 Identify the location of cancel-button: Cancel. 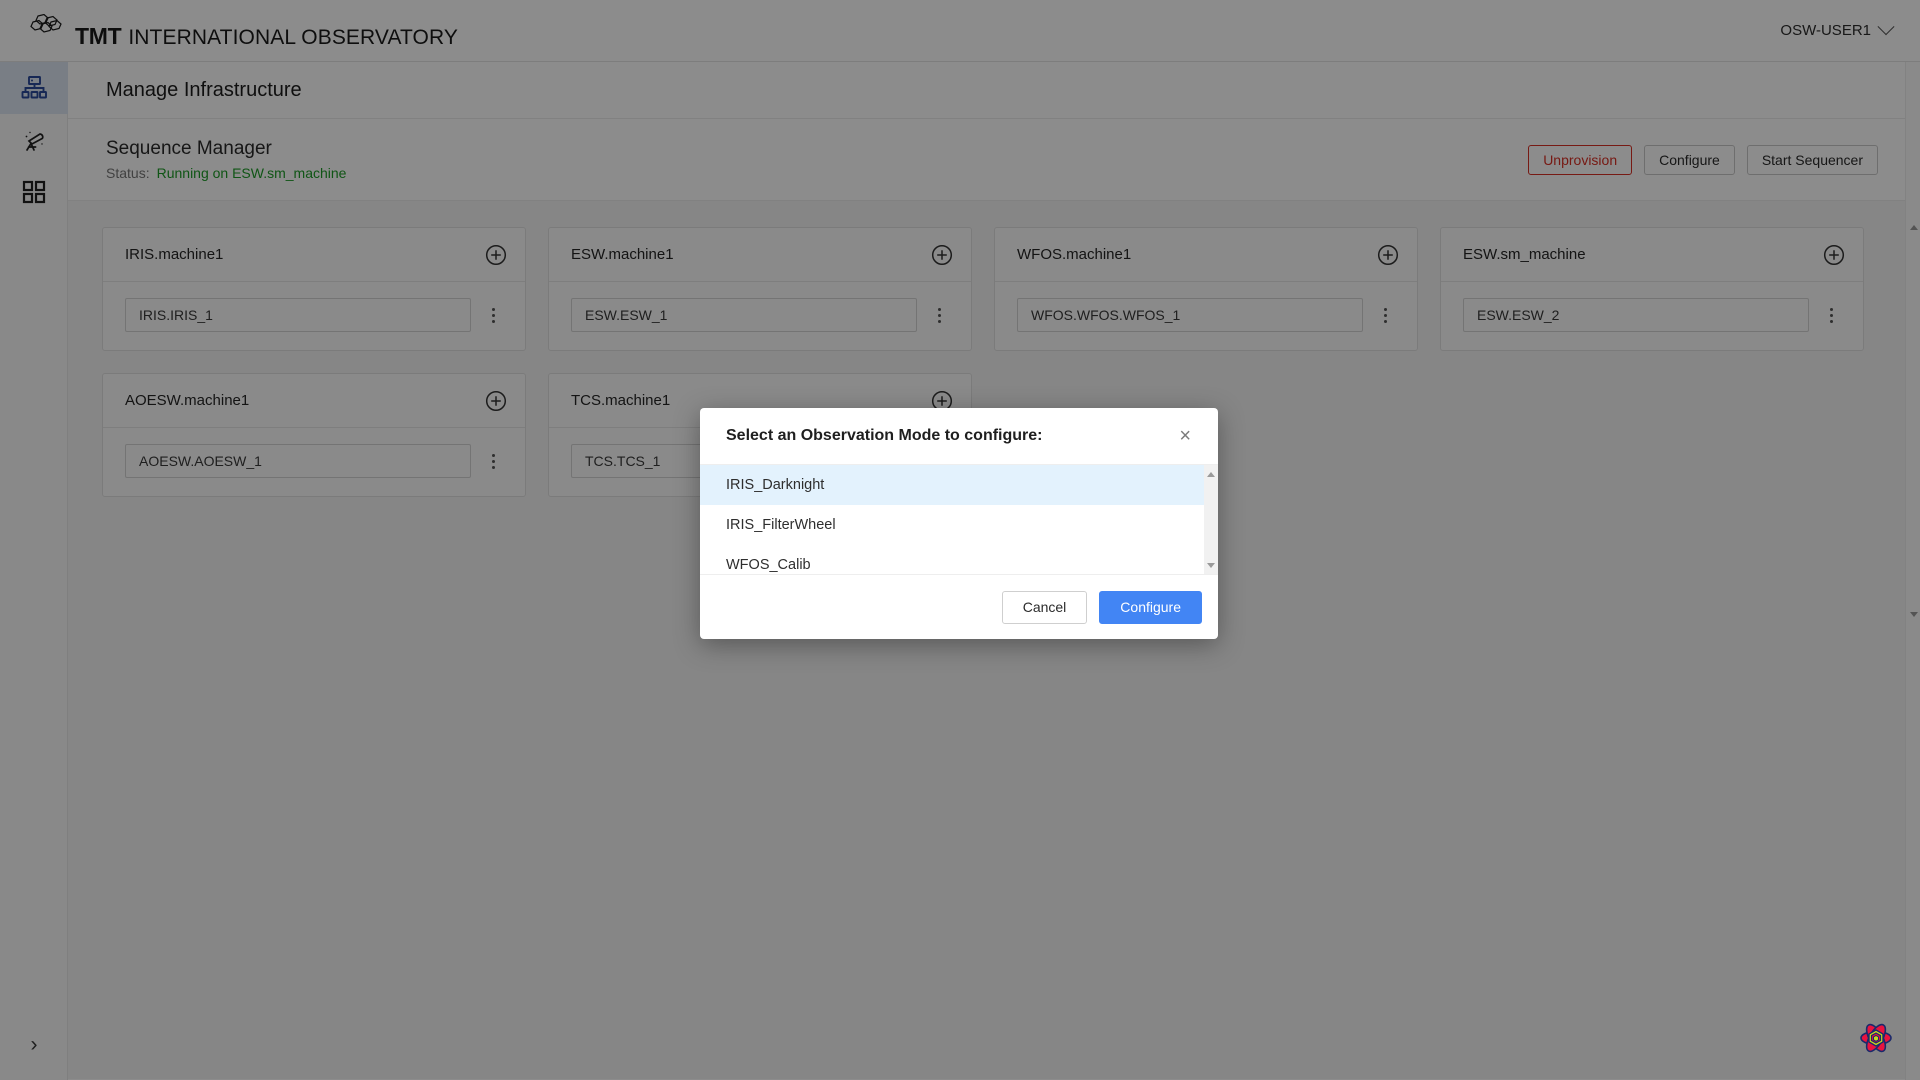
(1044, 607).